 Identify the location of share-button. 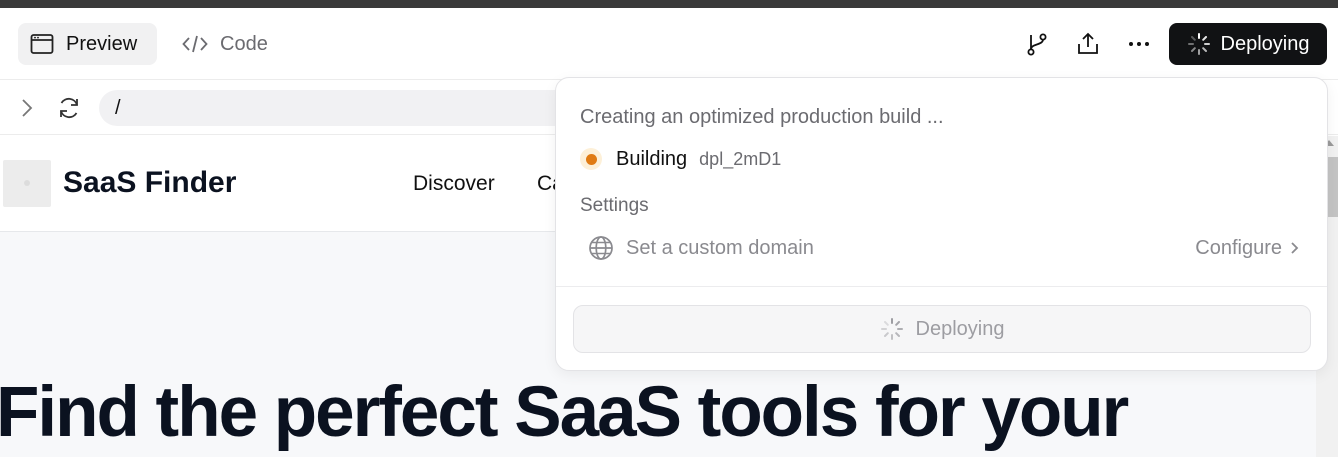
(1088, 44).